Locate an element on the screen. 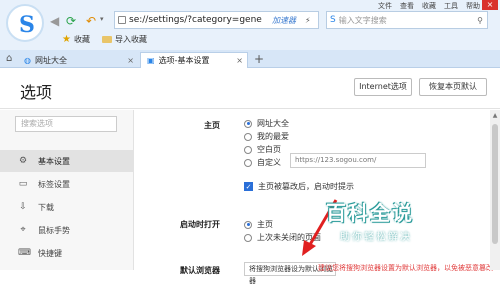  scroll-up-icon: ▲ is located at coordinates (495, 115).